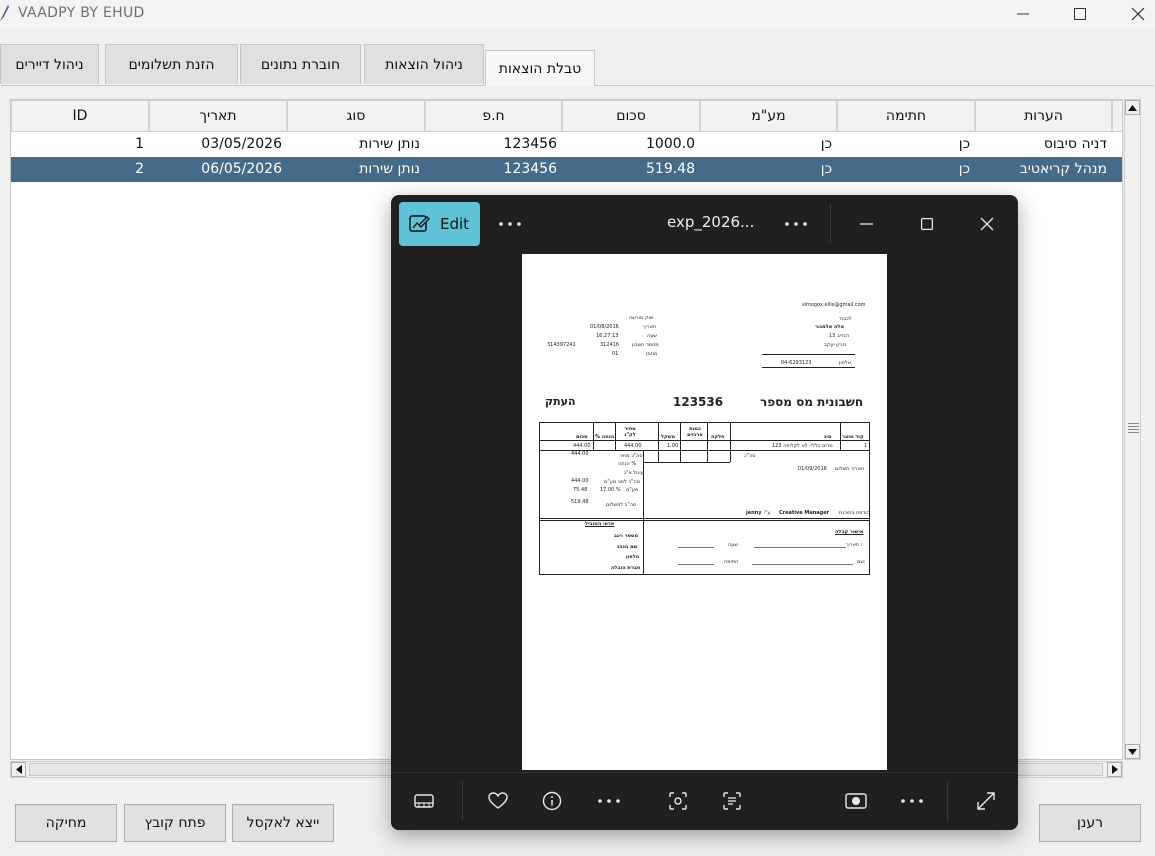 Image resolution: width=1155 pixels, height=856 pixels. Describe the element at coordinates (66, 823) in the screenshot. I see `delete-button: מחיקה` at that location.